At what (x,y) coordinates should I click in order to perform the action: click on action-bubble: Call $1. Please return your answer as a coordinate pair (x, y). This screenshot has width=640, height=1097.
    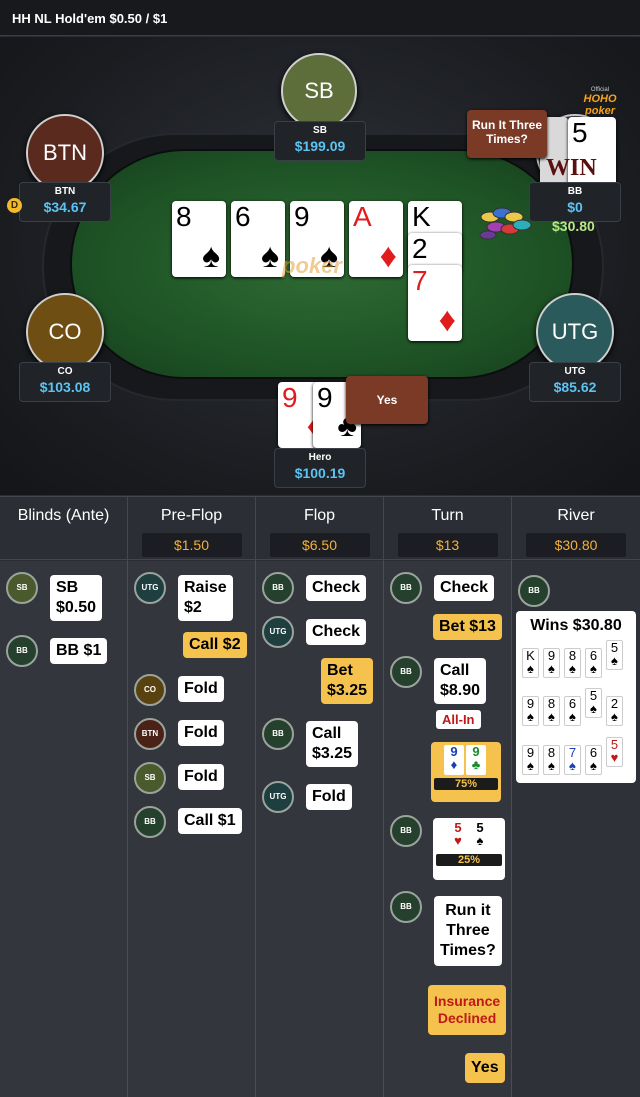
    Looking at the image, I should click on (210, 821).